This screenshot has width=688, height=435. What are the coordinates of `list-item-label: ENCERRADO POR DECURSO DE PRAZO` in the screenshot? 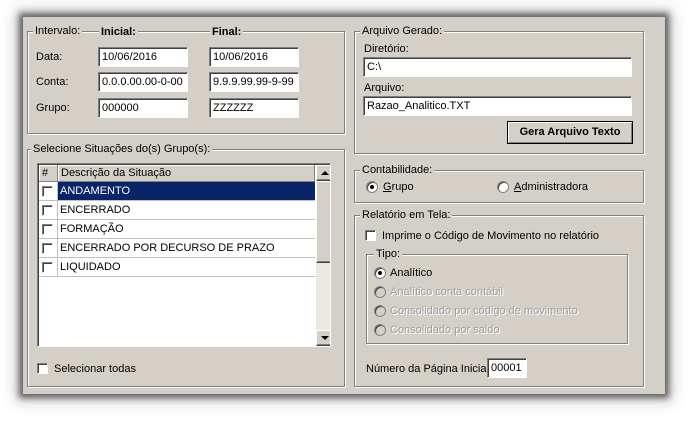 It's located at (186, 248).